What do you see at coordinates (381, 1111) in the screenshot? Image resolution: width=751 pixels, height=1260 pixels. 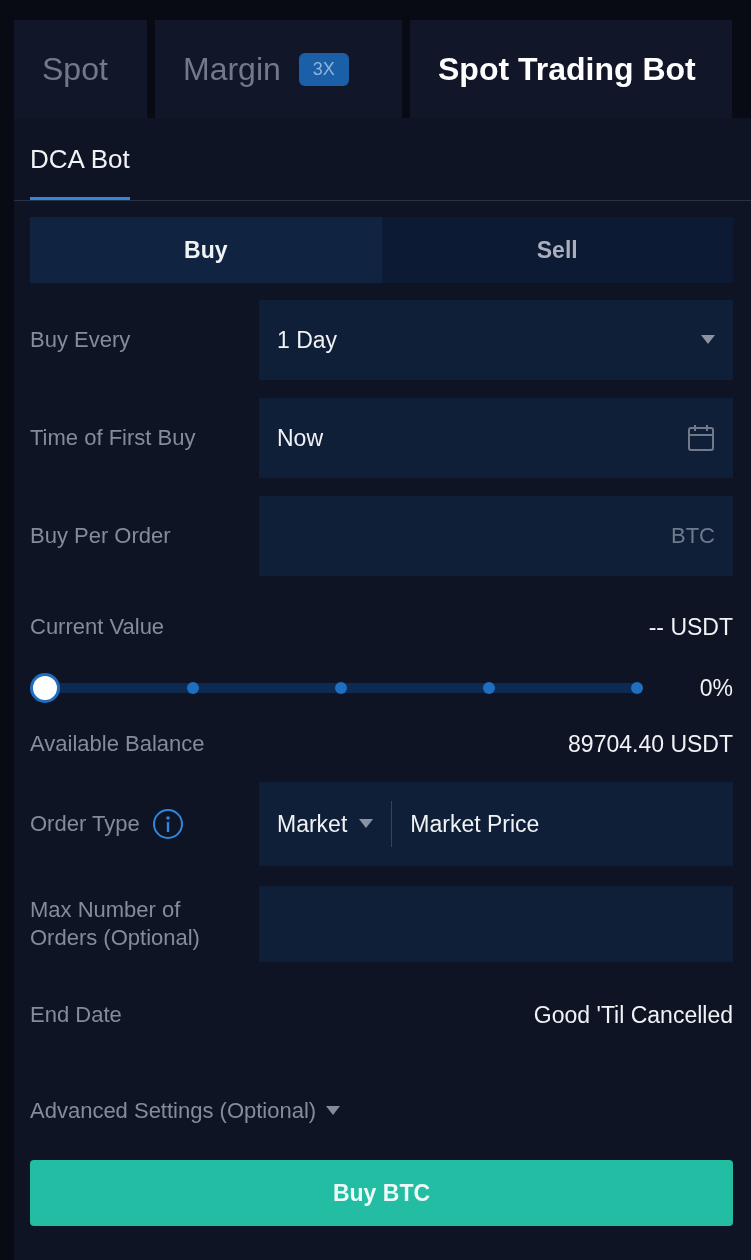 I see `advanced-settings-toggle: Advanced Settings (Optional)` at bounding box center [381, 1111].